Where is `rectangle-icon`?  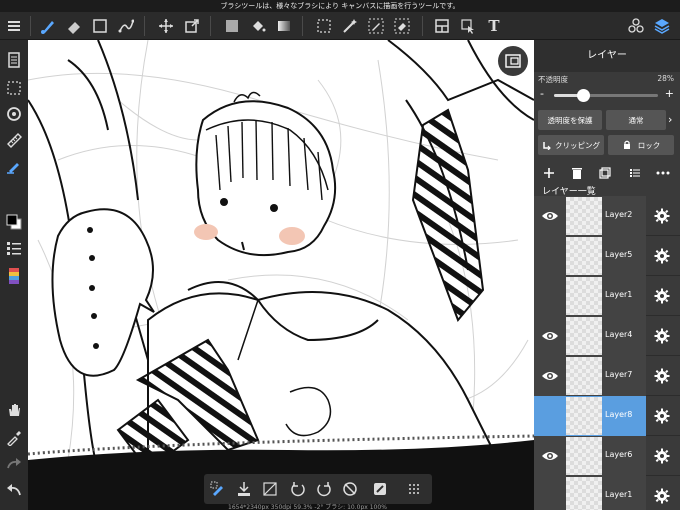 rectangle-icon is located at coordinates (100, 26).